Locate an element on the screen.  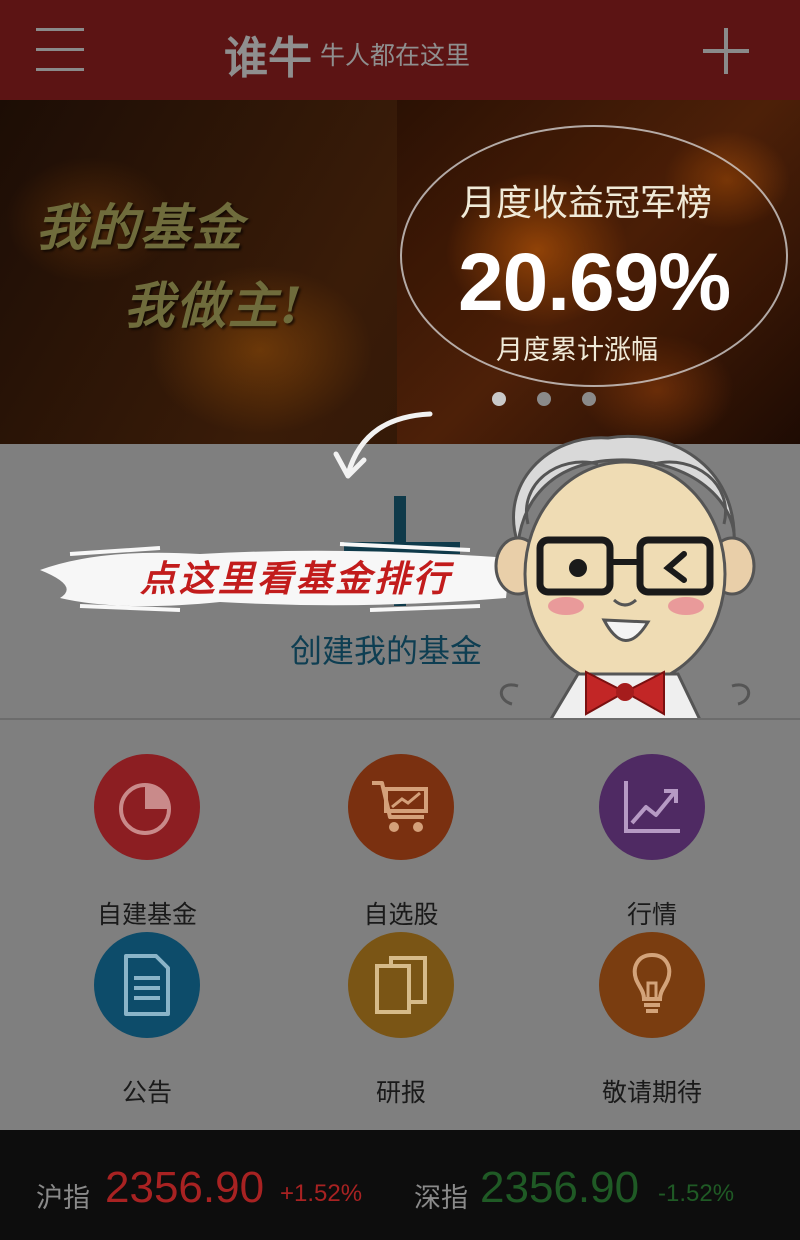
copy-icon is located at coordinates (401, 985).